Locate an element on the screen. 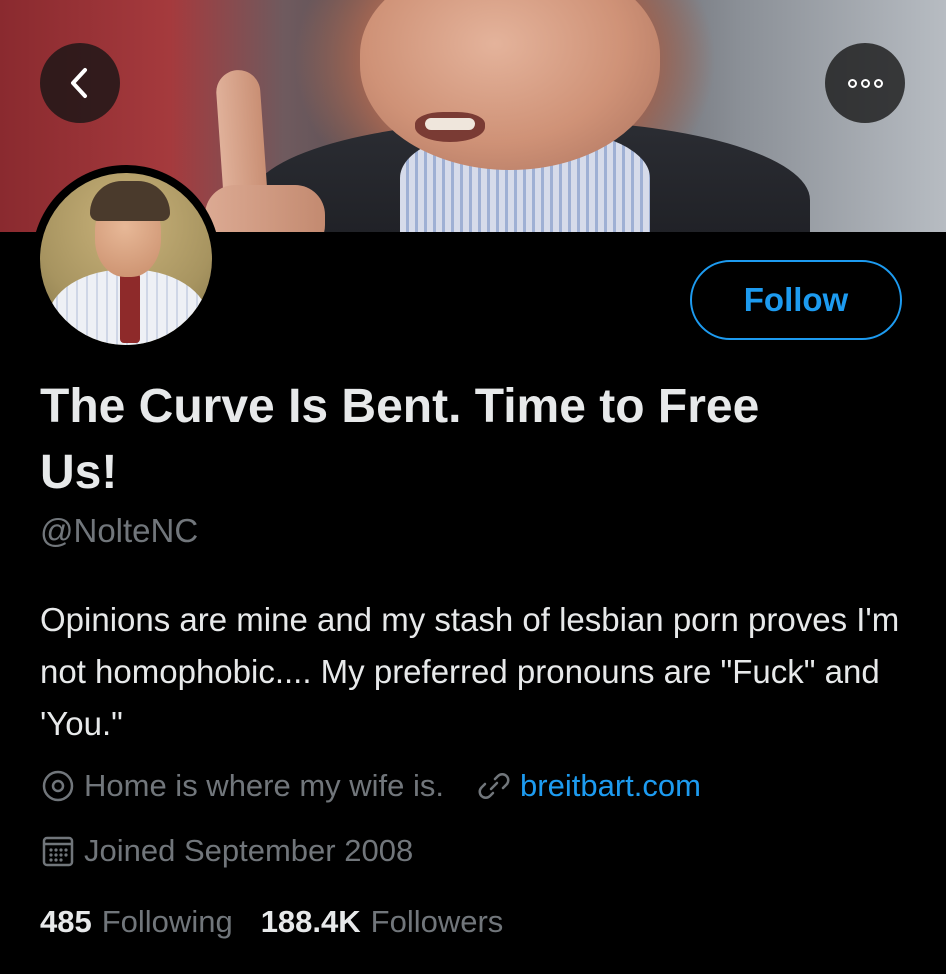 This screenshot has width=946, height=974. more-options-button is located at coordinates (865, 83).